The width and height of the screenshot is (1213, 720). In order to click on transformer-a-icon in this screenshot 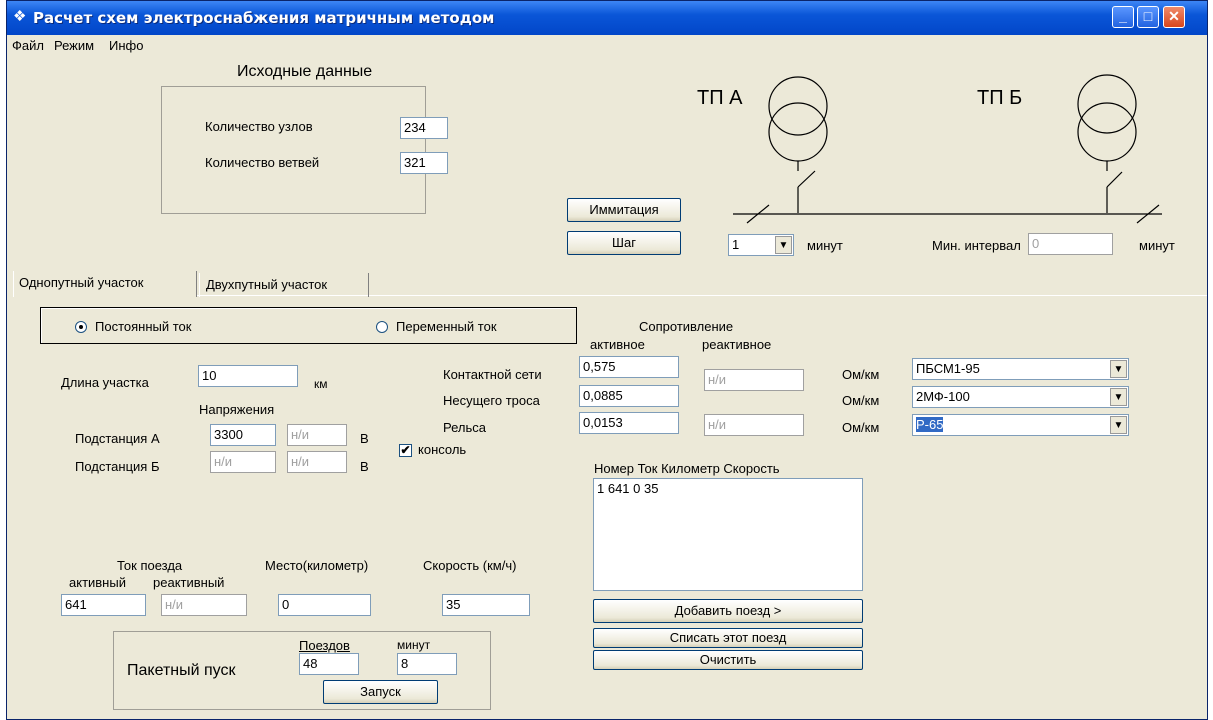, I will do `click(798, 119)`.